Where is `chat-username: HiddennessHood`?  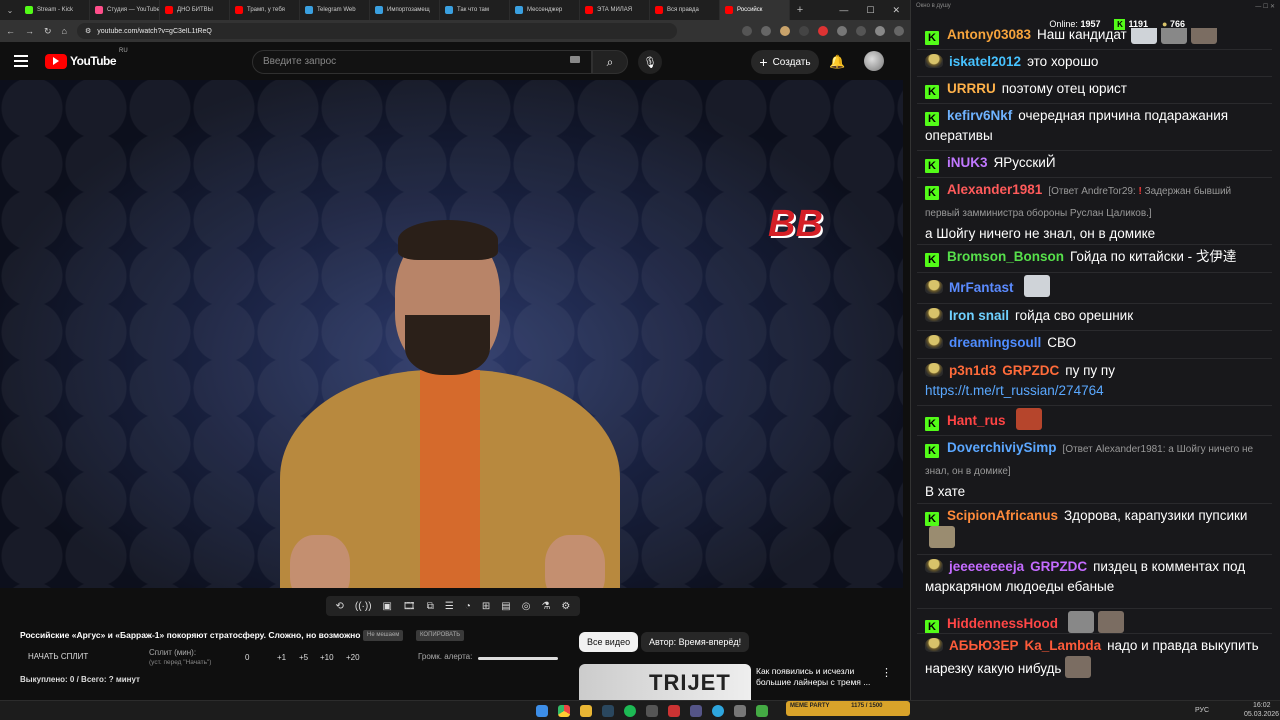 chat-username: HiddennessHood is located at coordinates (1002, 623).